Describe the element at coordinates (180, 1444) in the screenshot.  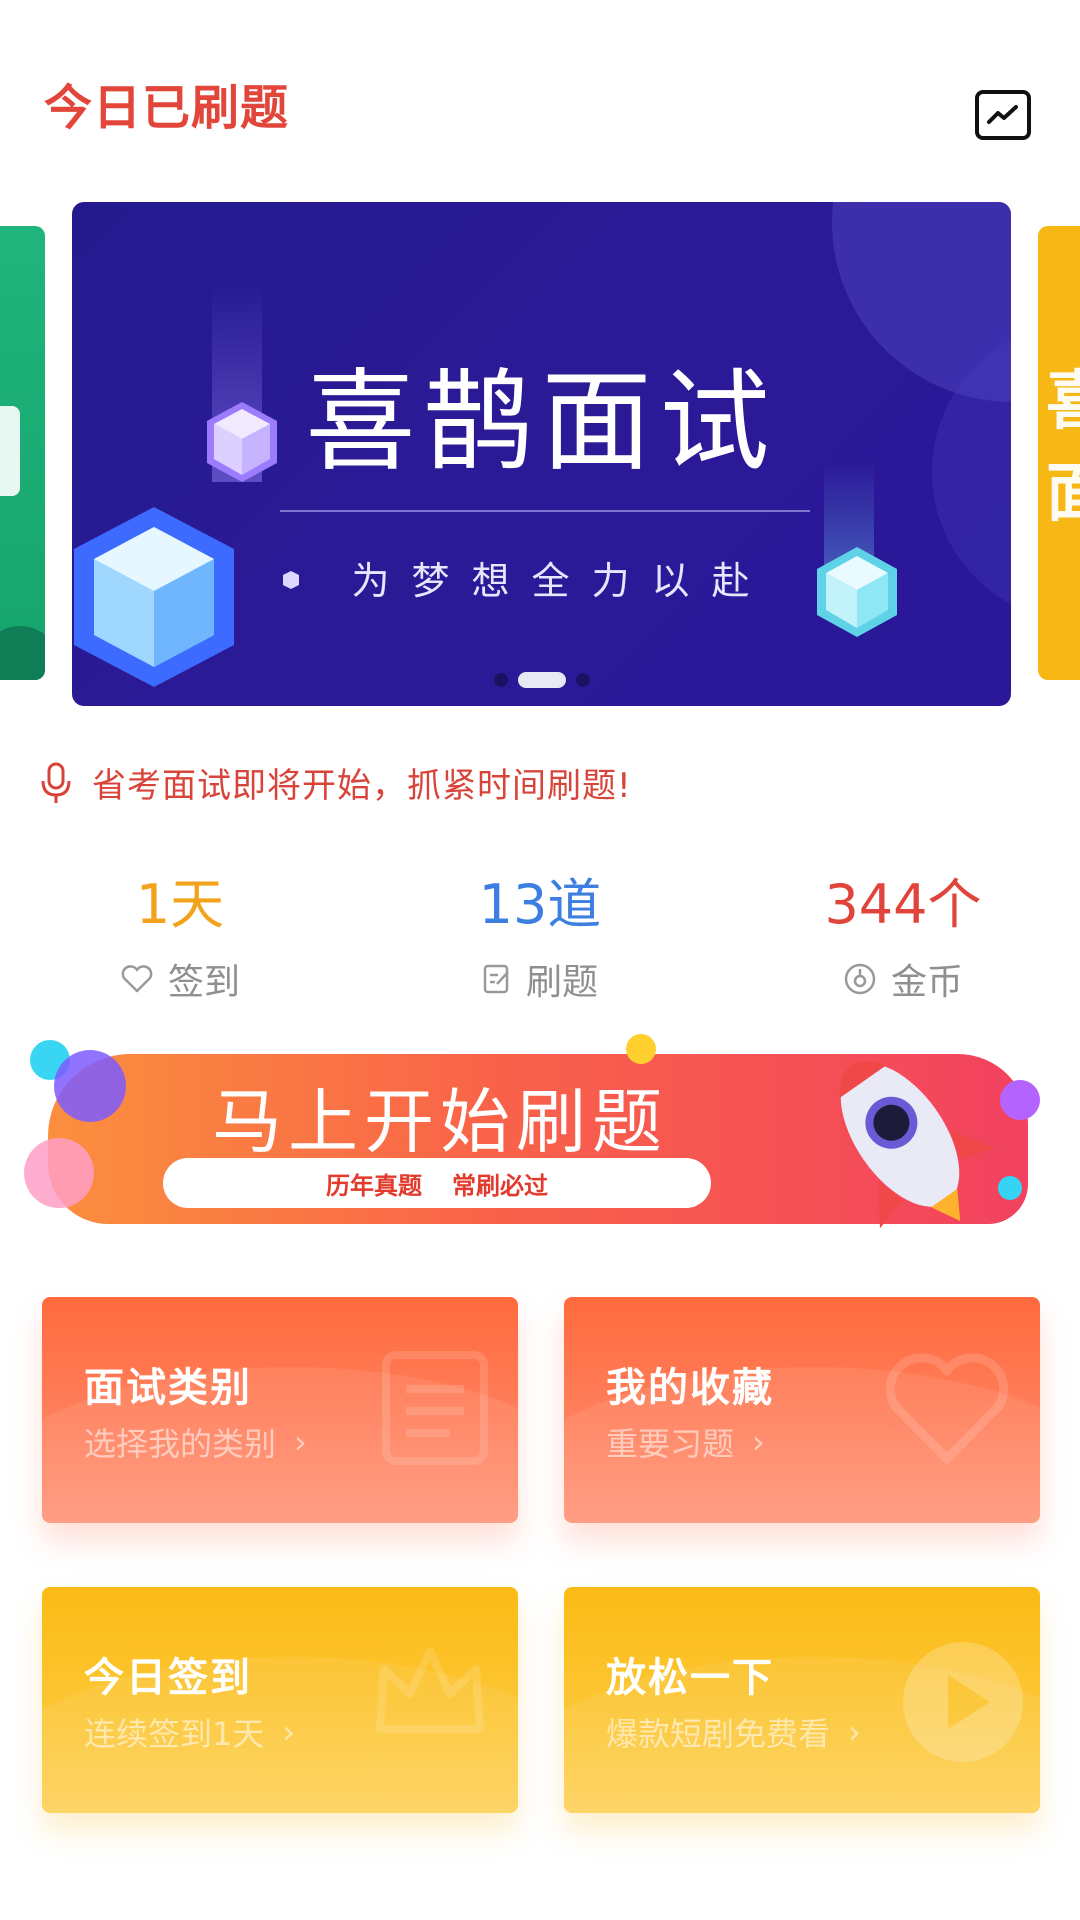
I see `card-subtitle-text: 选择我的类别` at that location.